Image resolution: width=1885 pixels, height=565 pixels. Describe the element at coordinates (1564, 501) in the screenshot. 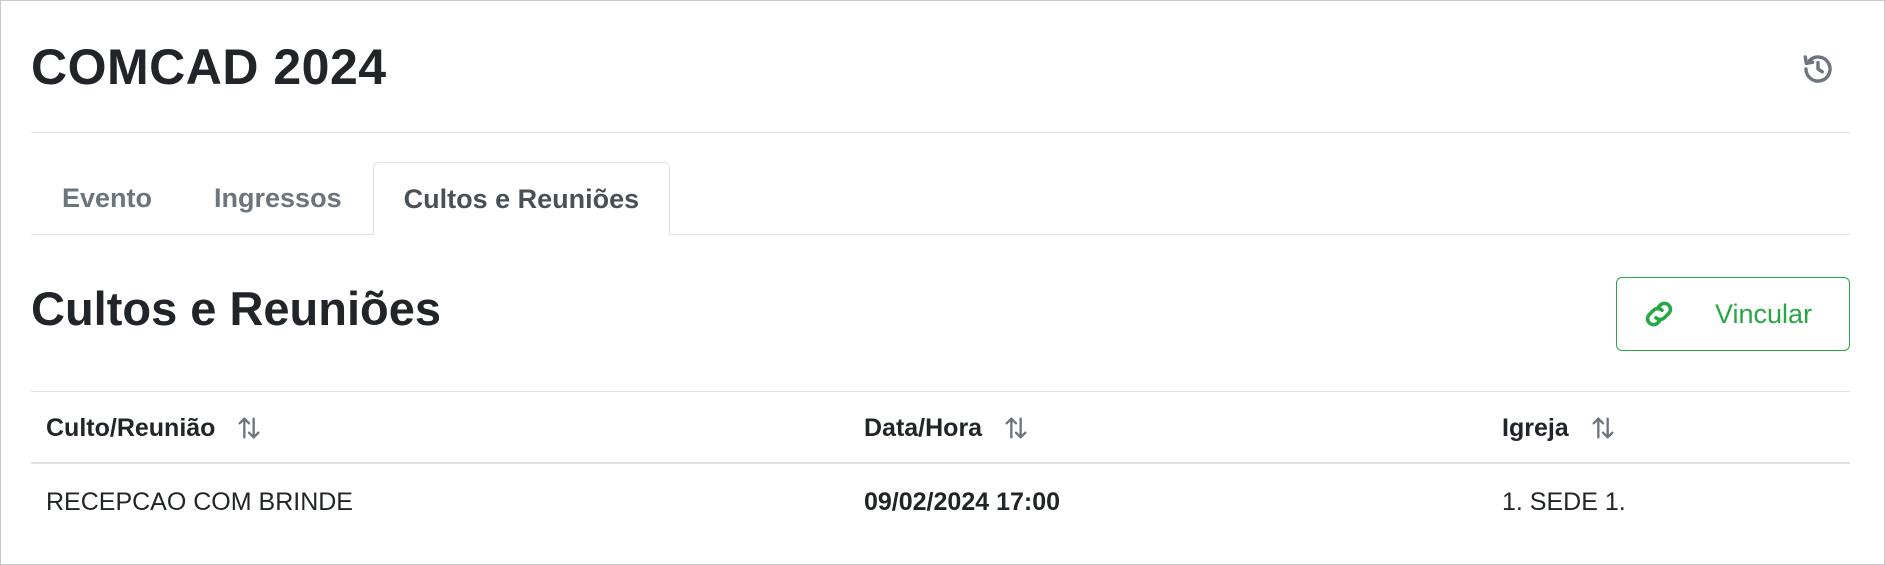

I see `cell-igreja: 1. SEDE 1.` at that location.